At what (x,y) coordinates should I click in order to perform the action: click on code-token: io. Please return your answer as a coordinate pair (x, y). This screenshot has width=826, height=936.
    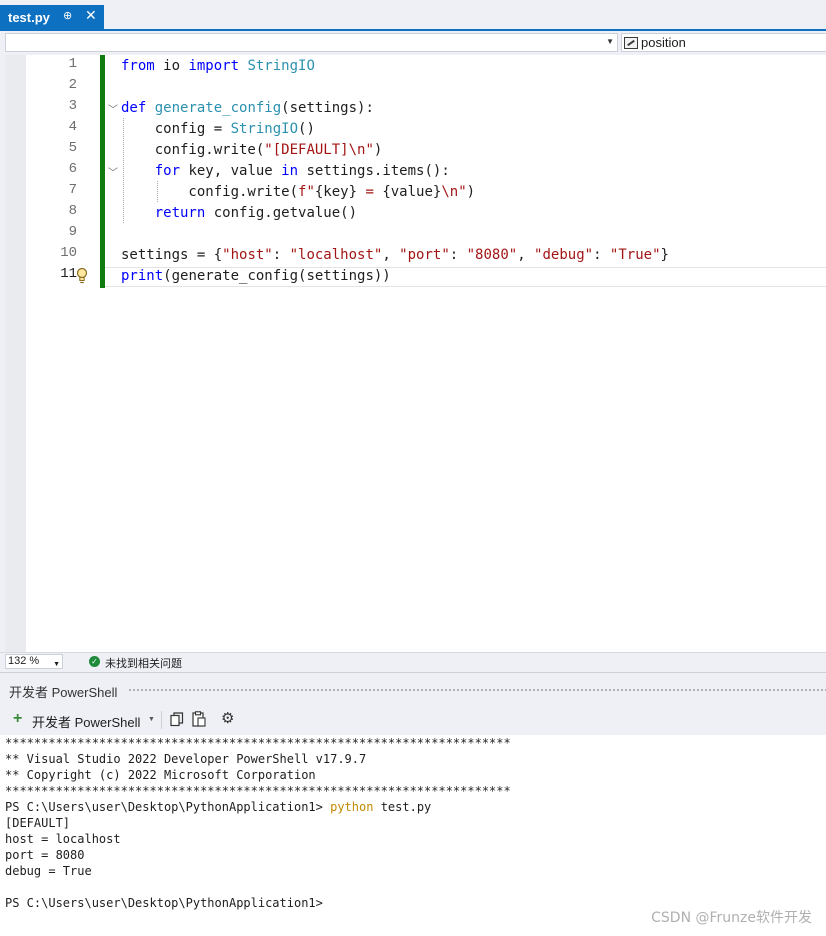
    Looking at the image, I should click on (171, 66).